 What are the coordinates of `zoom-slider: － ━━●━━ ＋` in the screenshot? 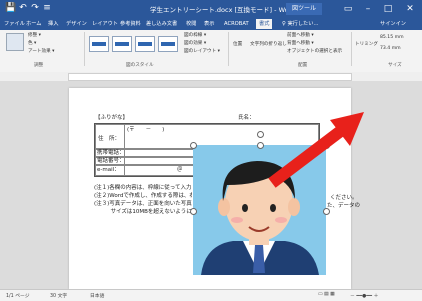 It's located at (364, 295).